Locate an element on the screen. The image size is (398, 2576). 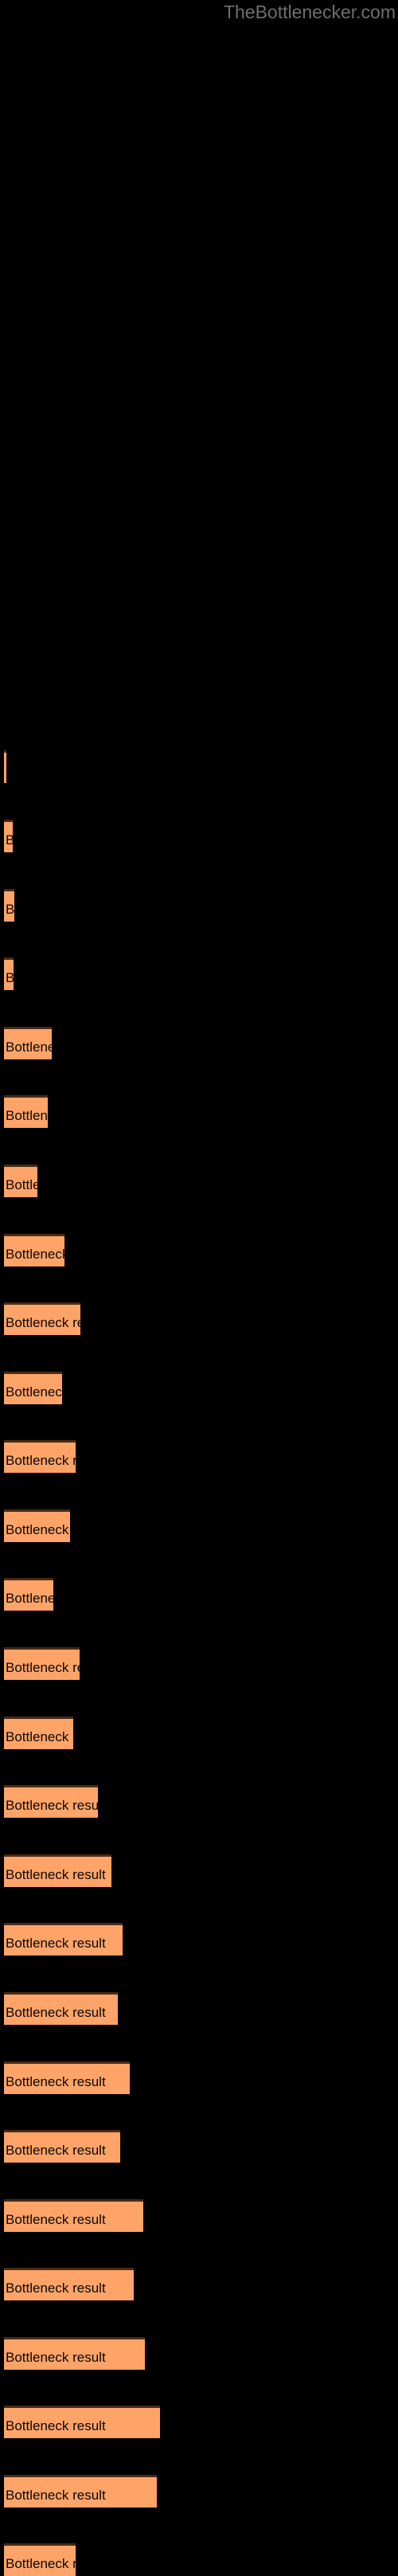
bar-4: Bottleneck result is located at coordinates (9, 973).